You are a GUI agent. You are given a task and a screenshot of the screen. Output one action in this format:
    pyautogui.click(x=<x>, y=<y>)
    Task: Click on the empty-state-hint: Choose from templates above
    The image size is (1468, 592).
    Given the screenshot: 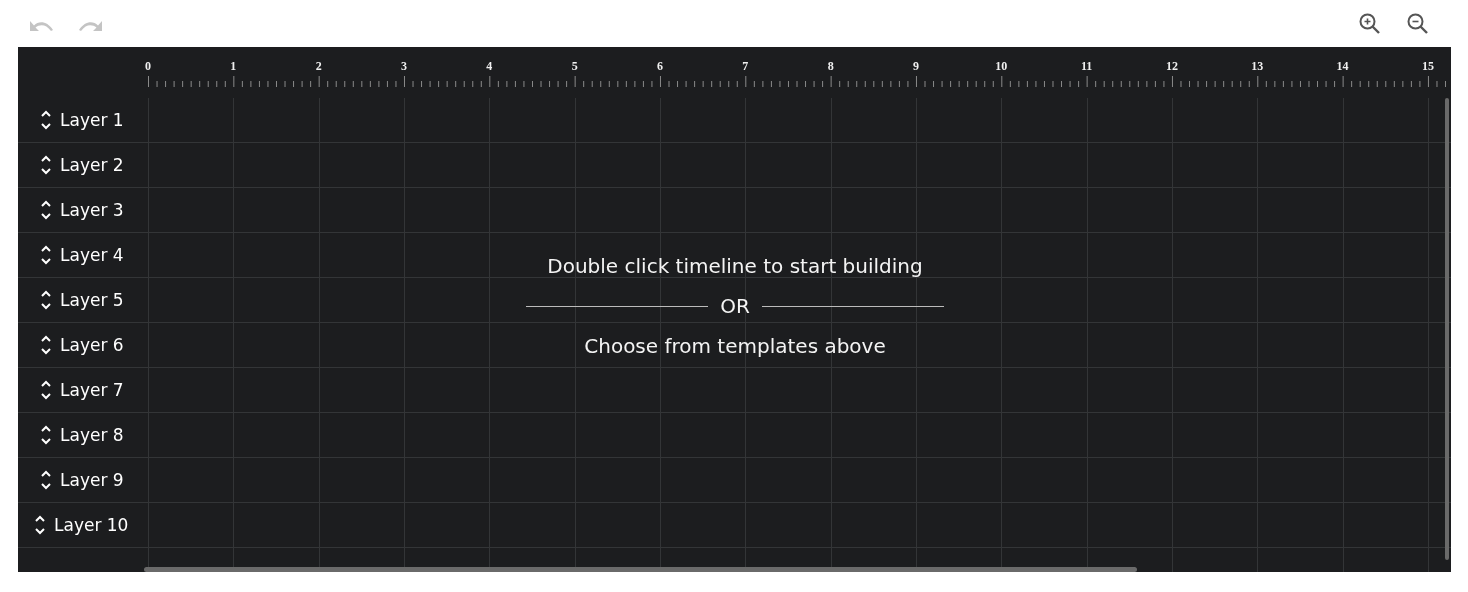 What is the action you would take?
    pyautogui.click(x=735, y=346)
    